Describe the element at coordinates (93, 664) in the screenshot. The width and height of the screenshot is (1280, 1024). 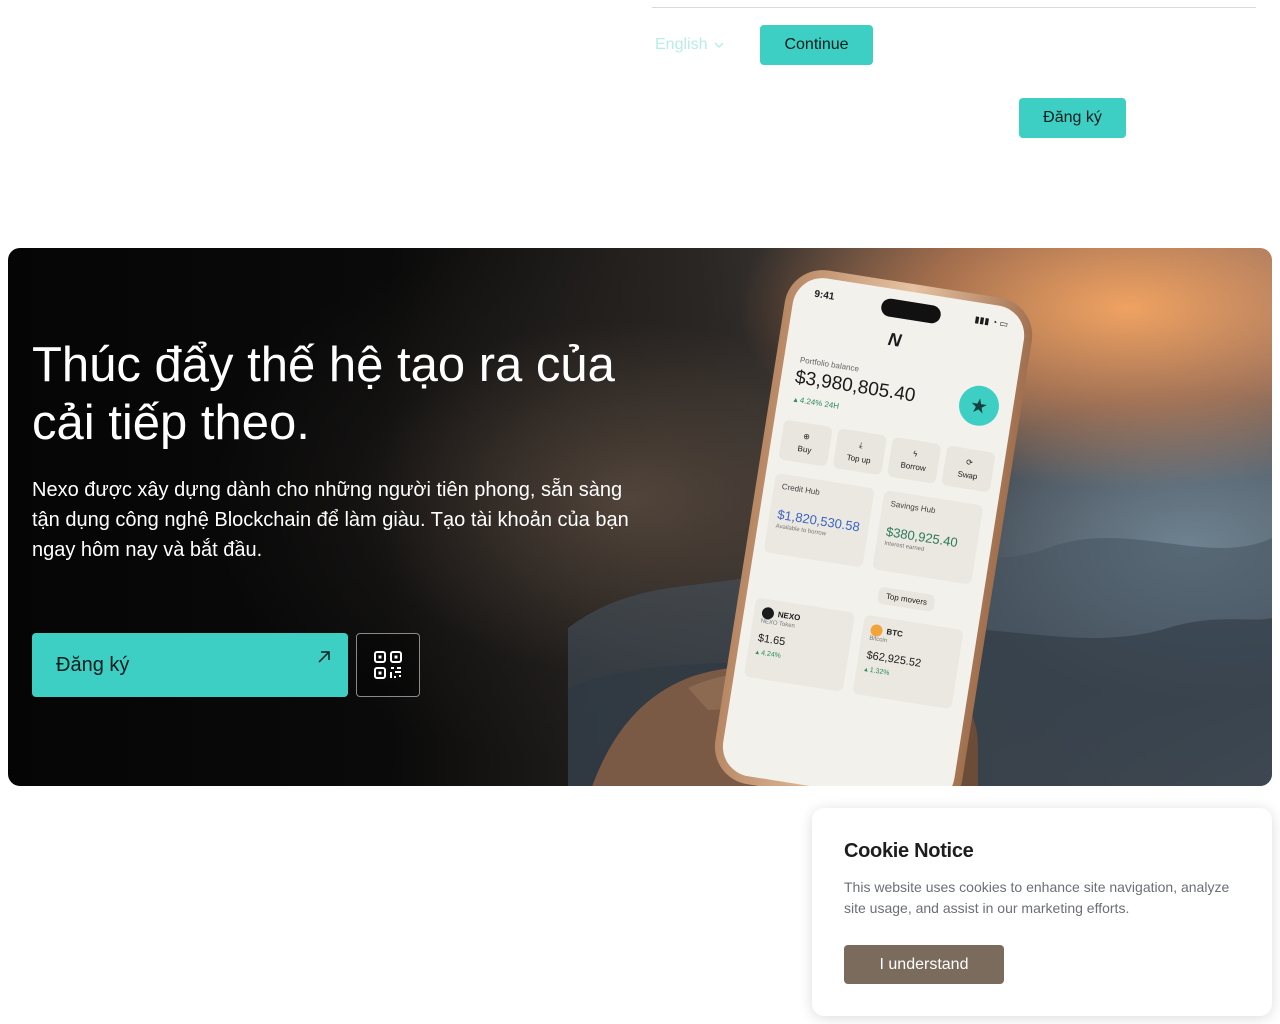
I see `hero-signup-label: Đăng ký` at that location.